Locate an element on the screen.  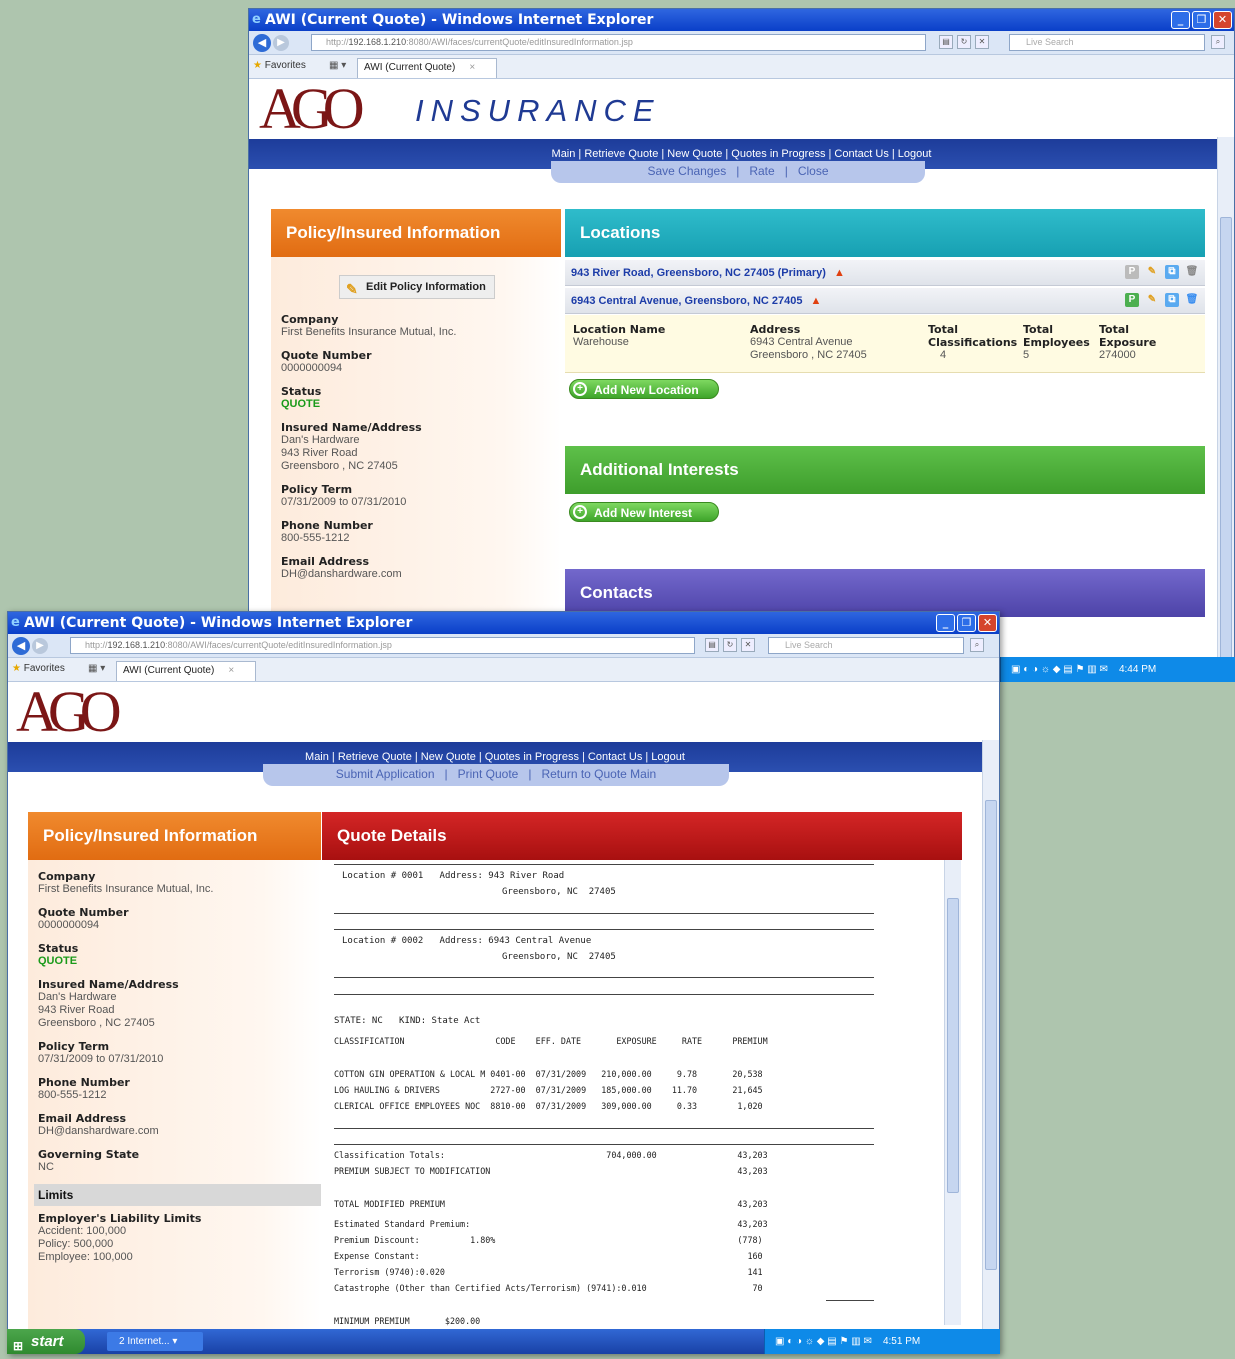
back-clock: 4:44 PM is located at coordinates (1137, 669).